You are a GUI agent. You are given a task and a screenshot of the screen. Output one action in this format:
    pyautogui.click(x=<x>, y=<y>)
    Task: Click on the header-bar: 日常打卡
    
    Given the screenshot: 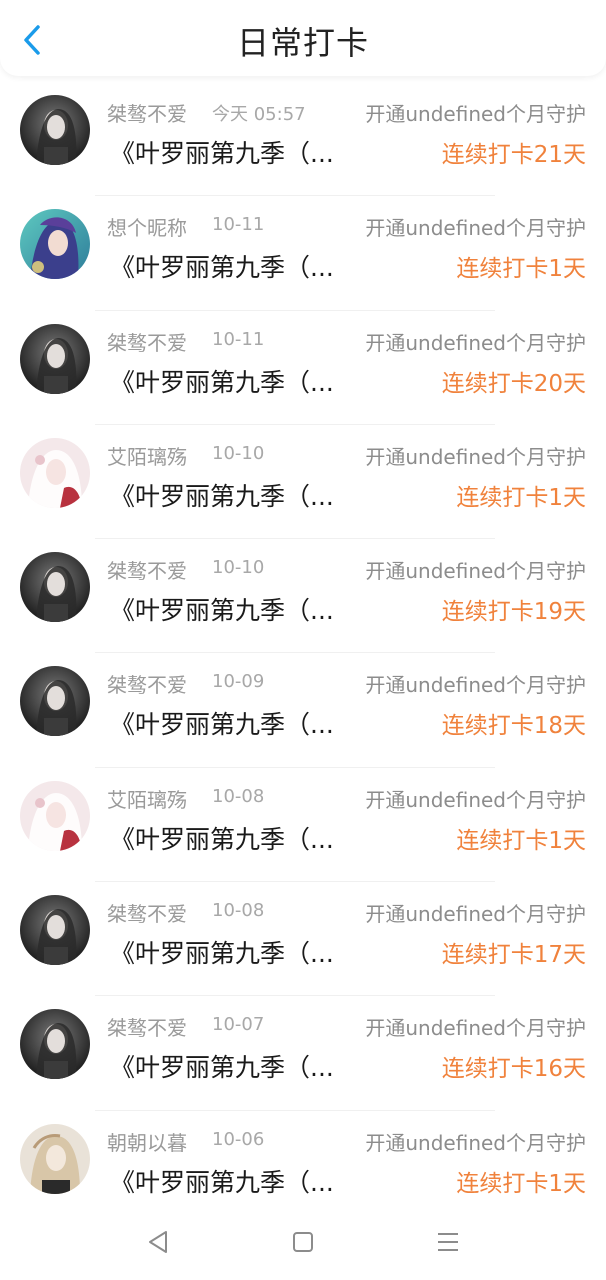 What is the action you would take?
    pyautogui.click(x=303, y=38)
    